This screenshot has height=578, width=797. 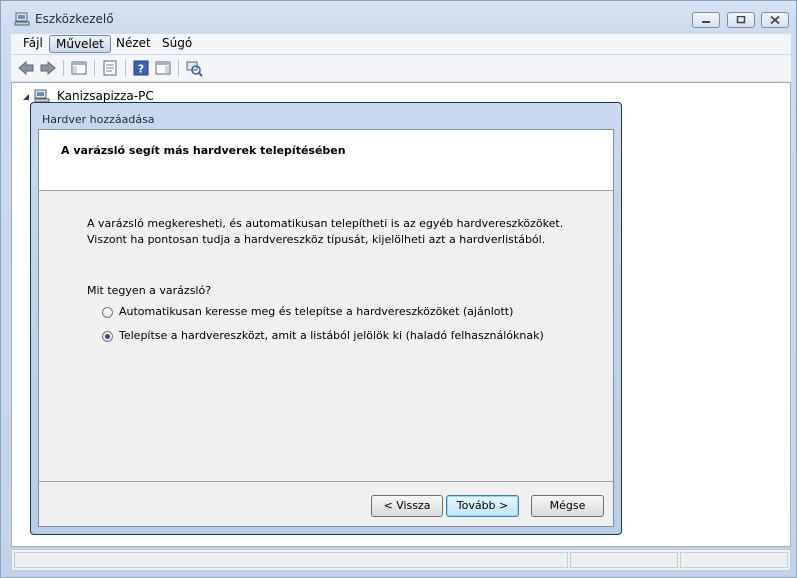 I want to click on radio-manual, so click(x=107, y=336).